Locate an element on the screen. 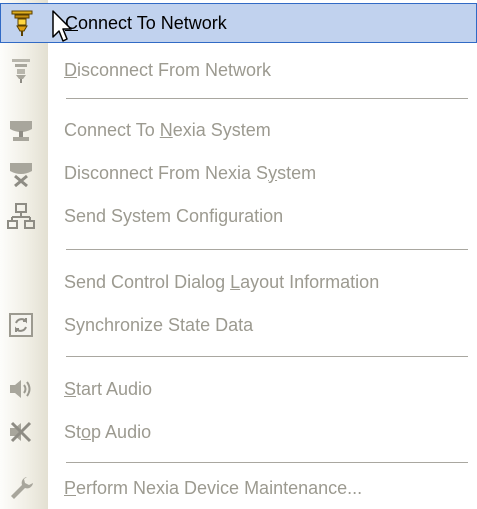 The width and height of the screenshot is (477, 509). speaker-icon is located at coordinates (21, 389).